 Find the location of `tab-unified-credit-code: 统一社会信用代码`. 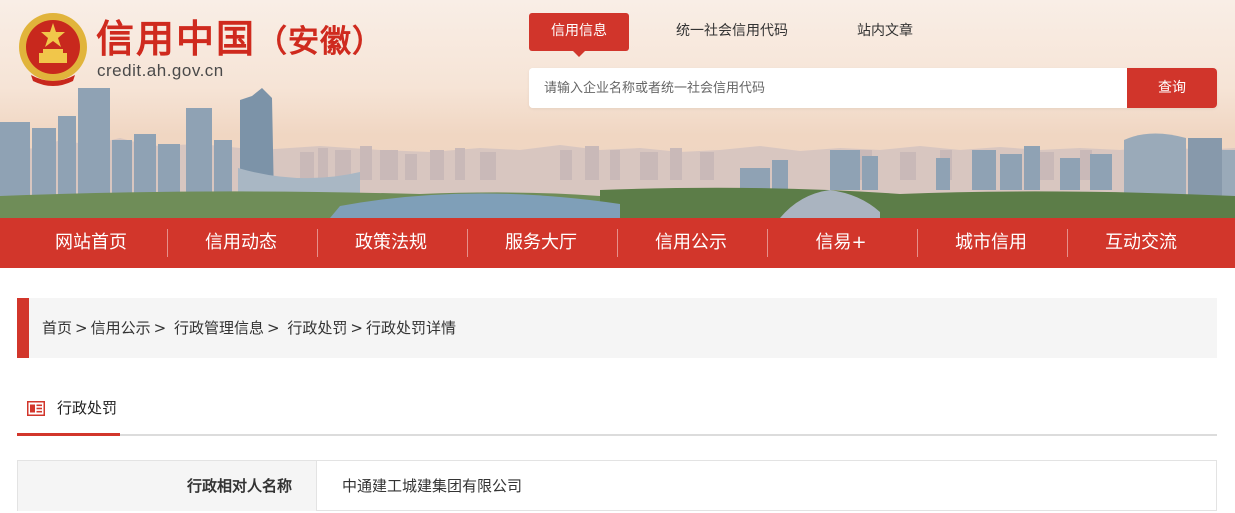

tab-unified-credit-code: 统一社会信用代码 is located at coordinates (732, 32).